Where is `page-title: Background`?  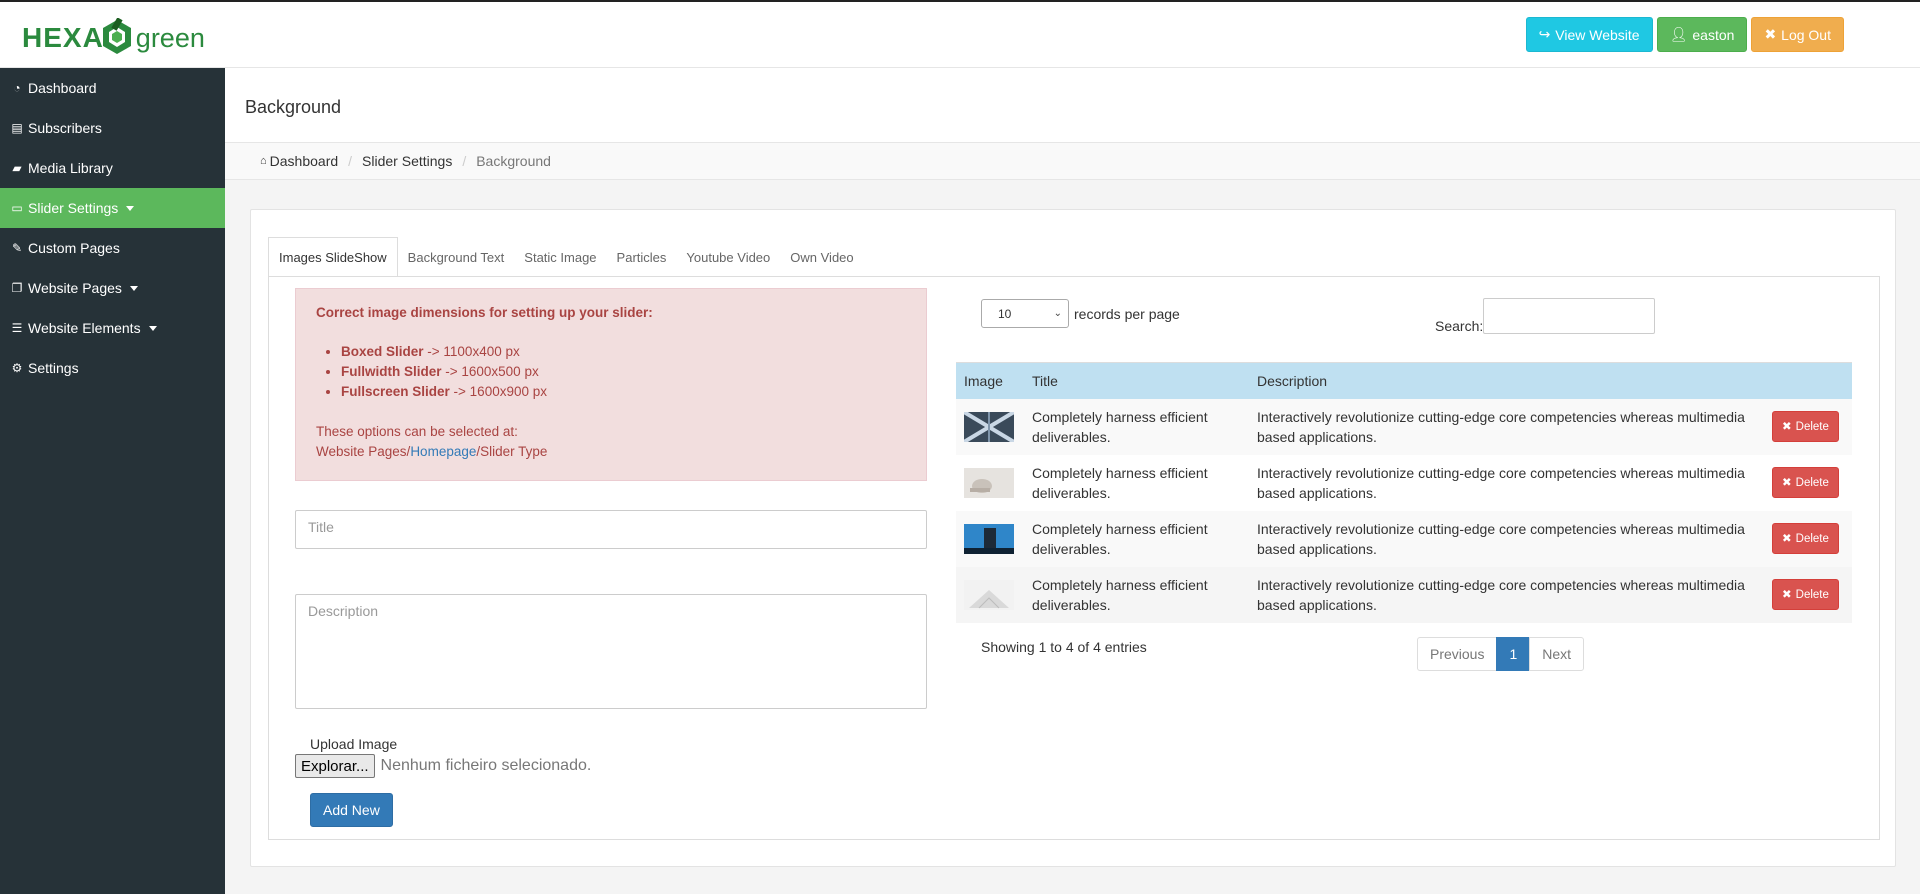 page-title: Background is located at coordinates (293, 107).